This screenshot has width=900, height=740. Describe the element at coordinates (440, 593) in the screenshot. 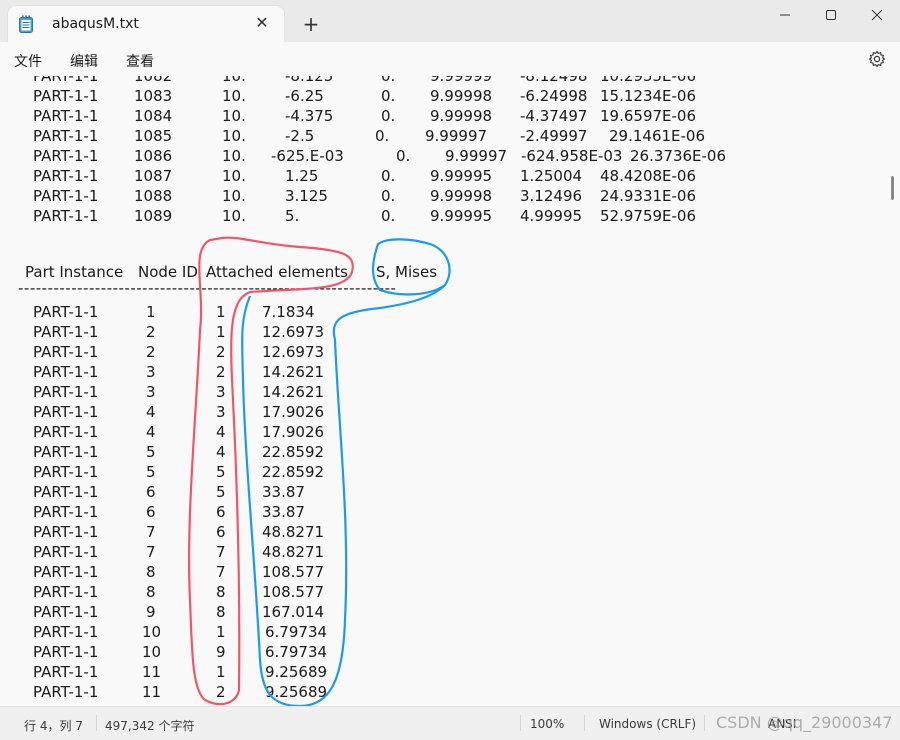

I see `table-row: PART-1-1 8 8 108.577` at that location.